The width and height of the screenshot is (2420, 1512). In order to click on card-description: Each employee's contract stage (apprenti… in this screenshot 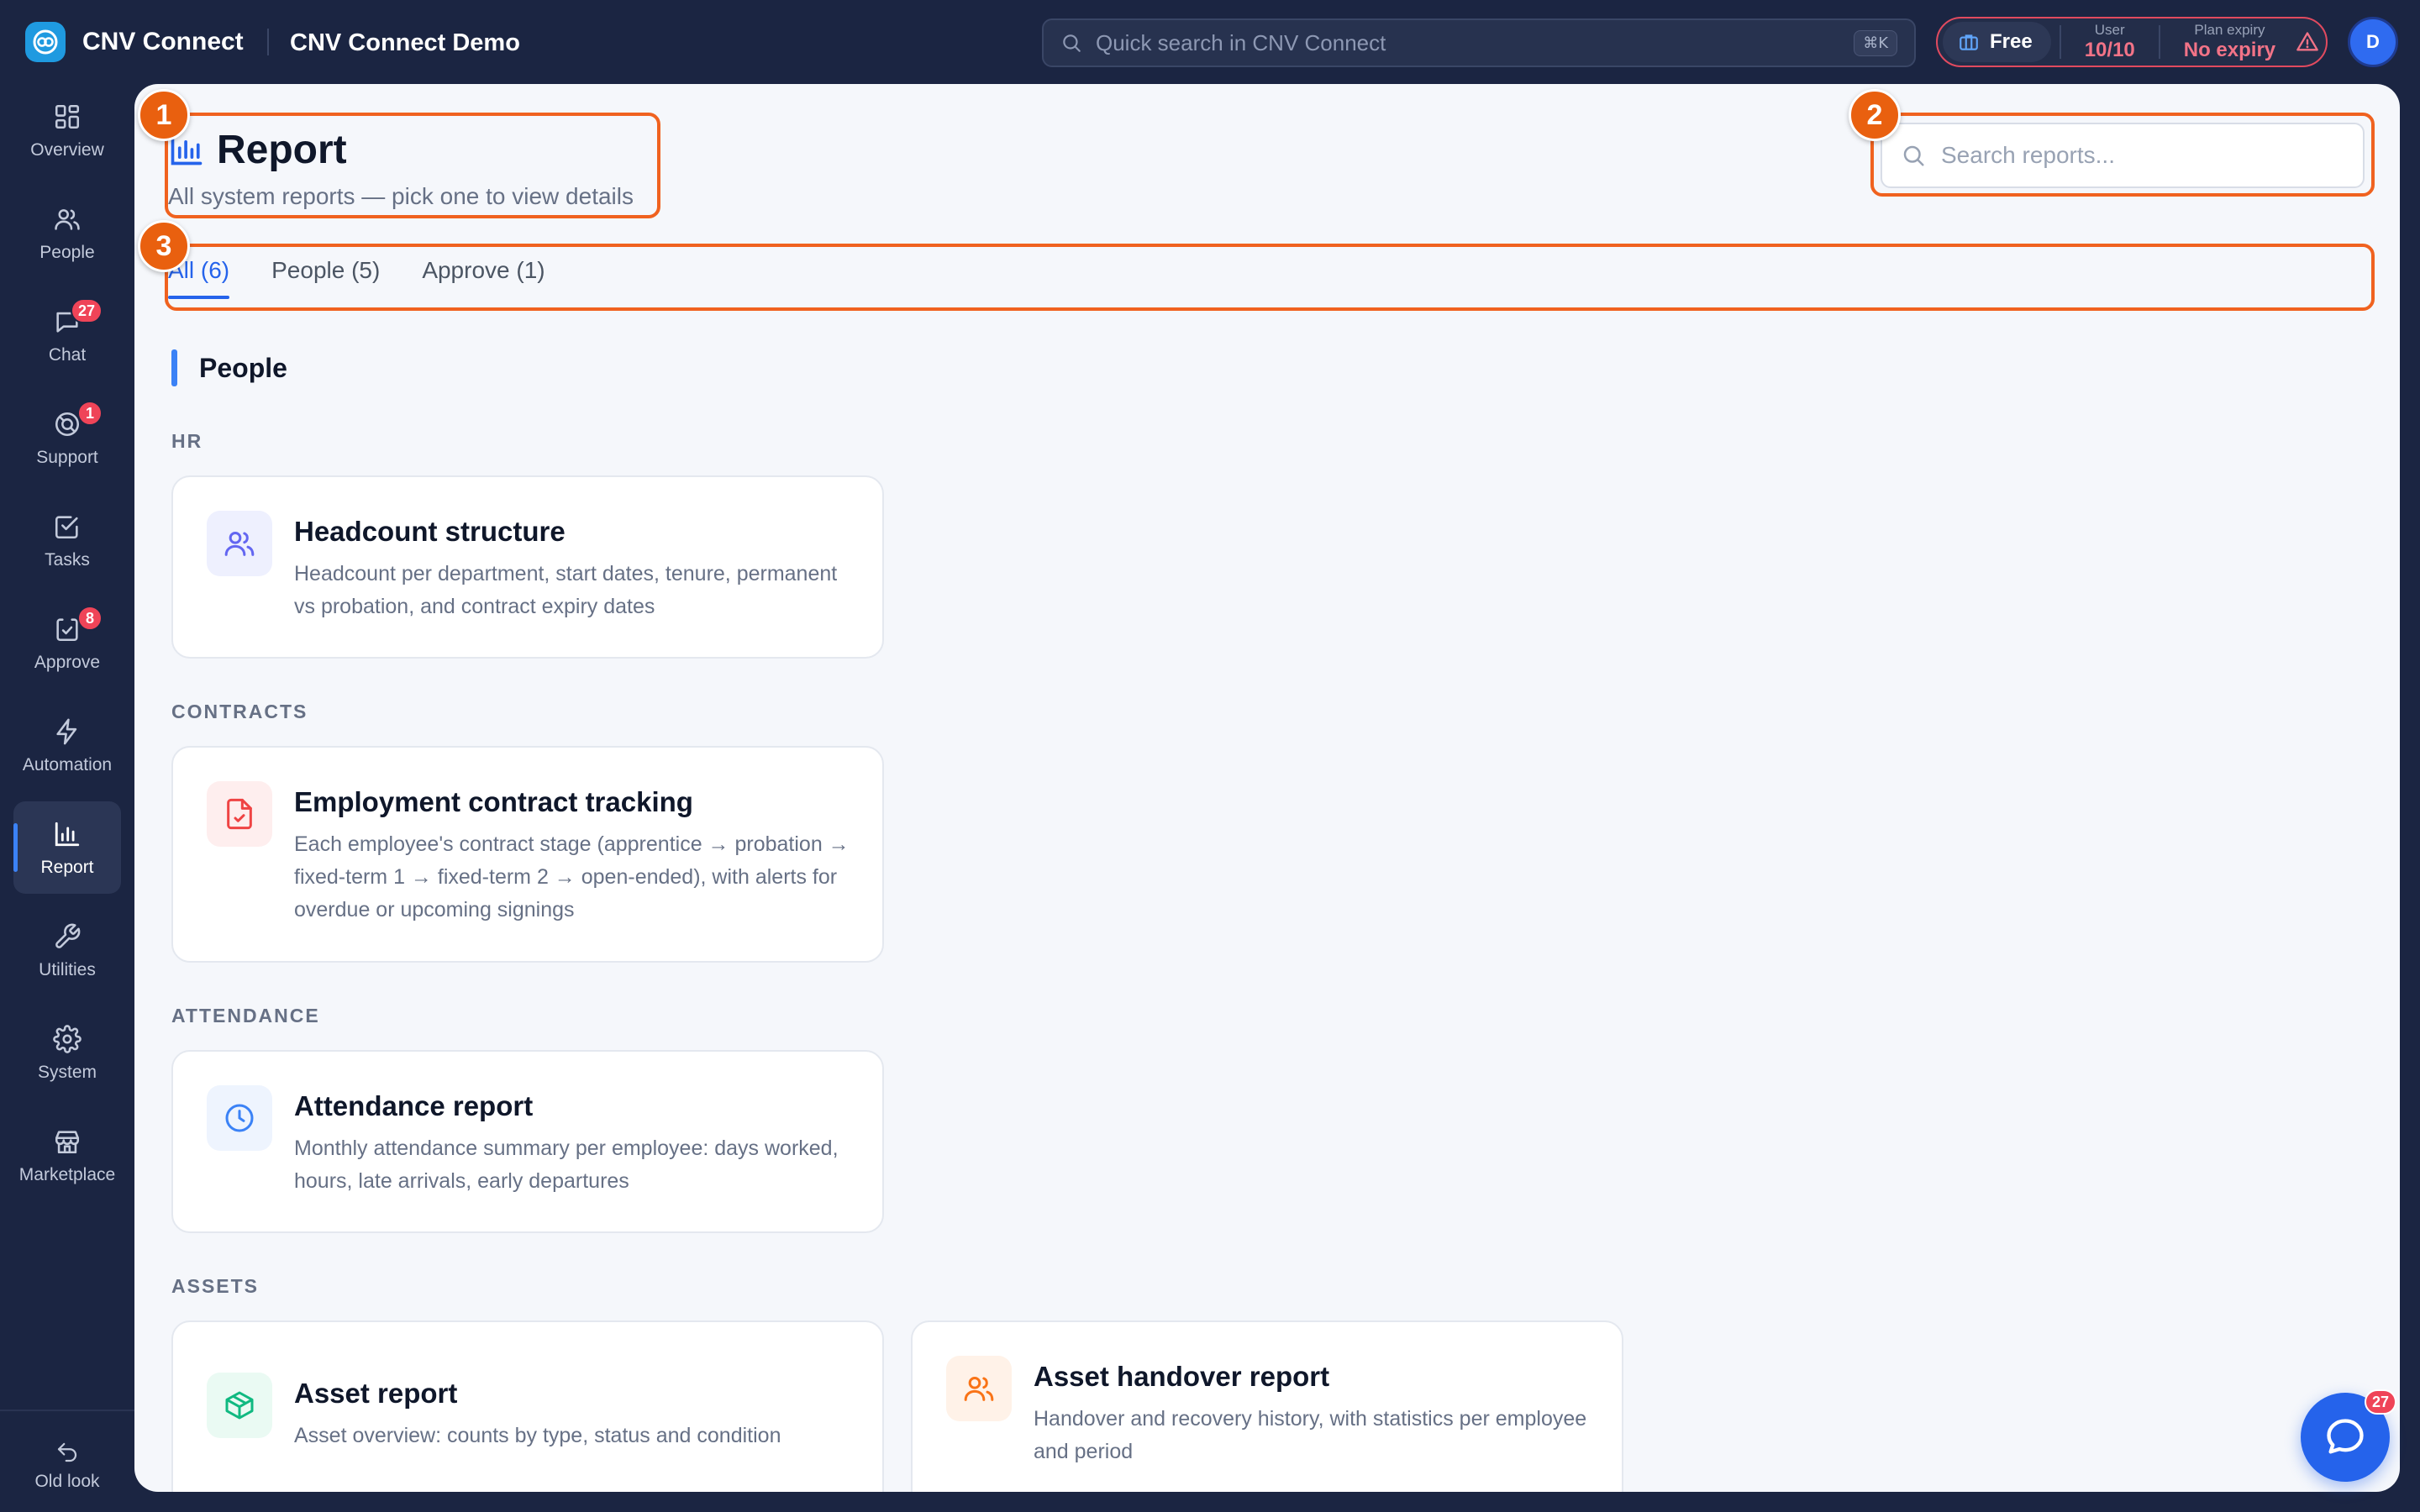, I will do `click(572, 876)`.